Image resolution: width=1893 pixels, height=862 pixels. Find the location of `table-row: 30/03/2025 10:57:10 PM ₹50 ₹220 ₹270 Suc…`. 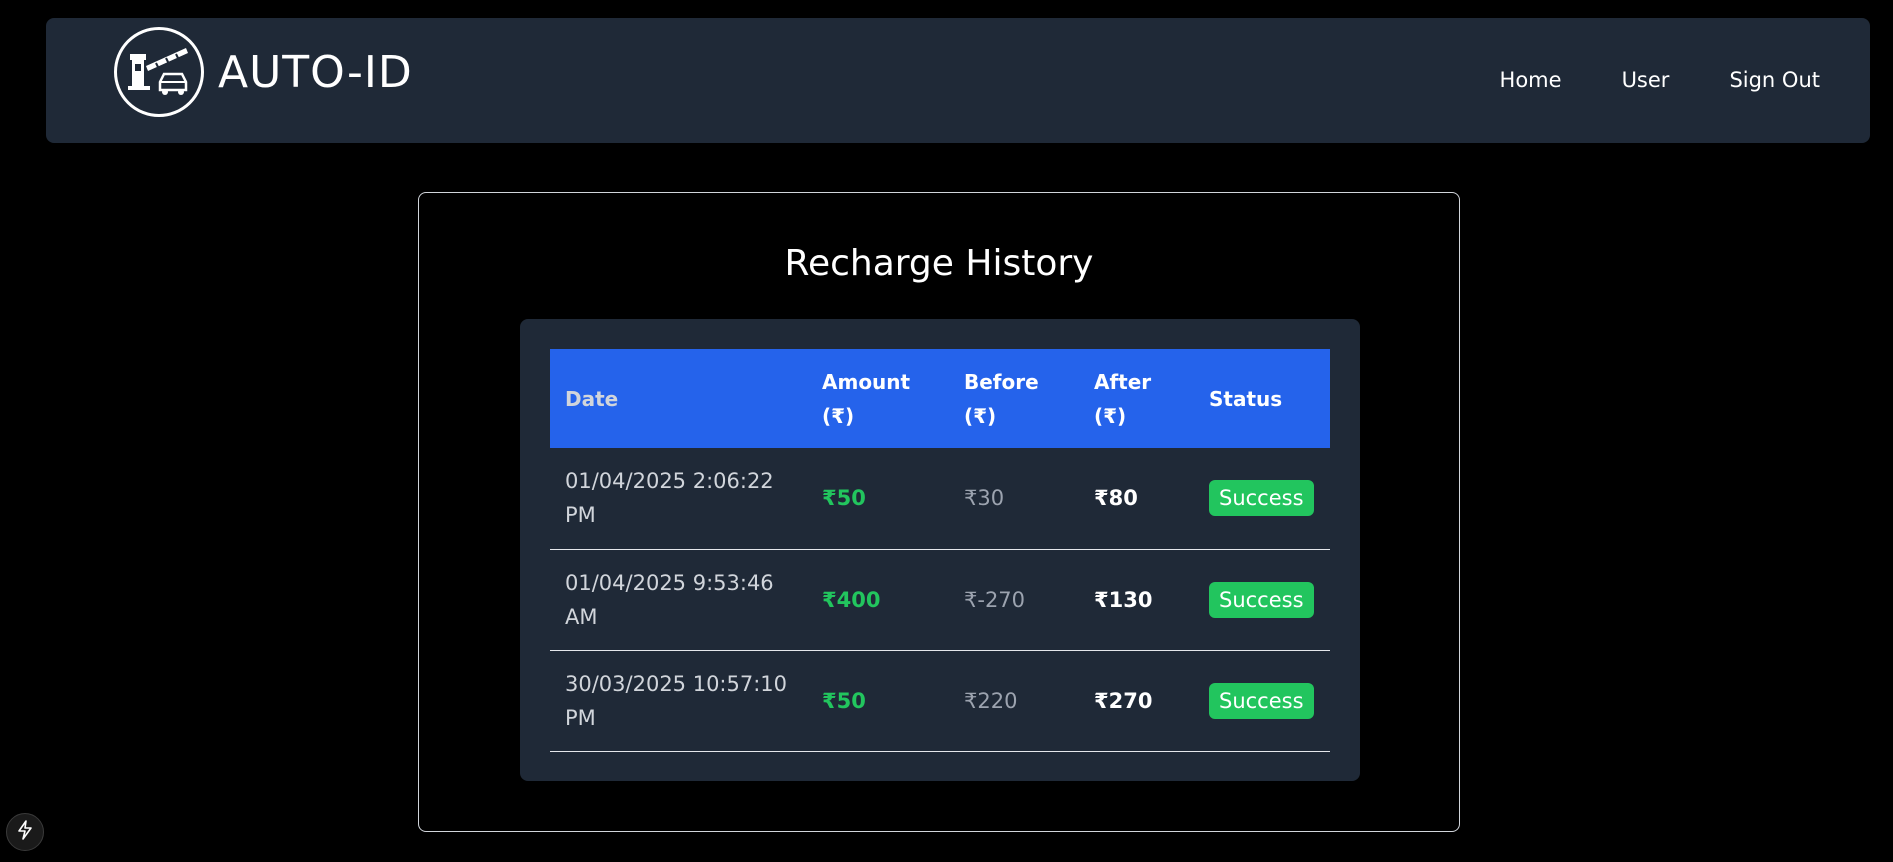

table-row: 30/03/2025 10:57:10 PM ₹50 ₹220 ₹270 Suc… is located at coordinates (940, 700).